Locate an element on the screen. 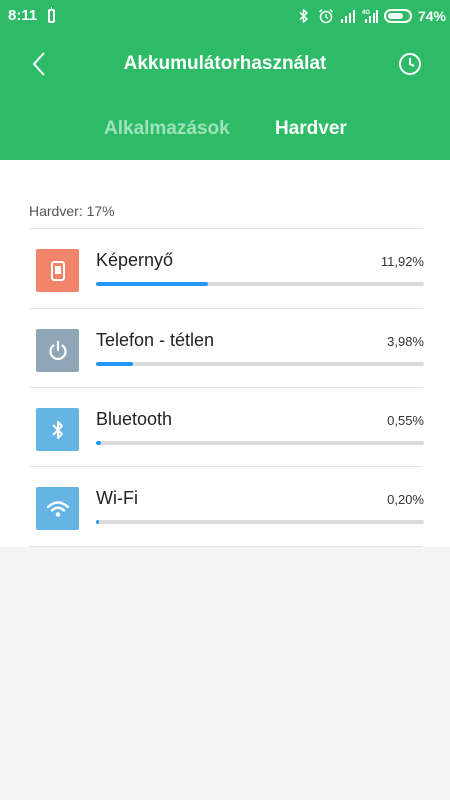 The height and width of the screenshot is (800, 450). battery-saver-icon is located at coordinates (51, 15).